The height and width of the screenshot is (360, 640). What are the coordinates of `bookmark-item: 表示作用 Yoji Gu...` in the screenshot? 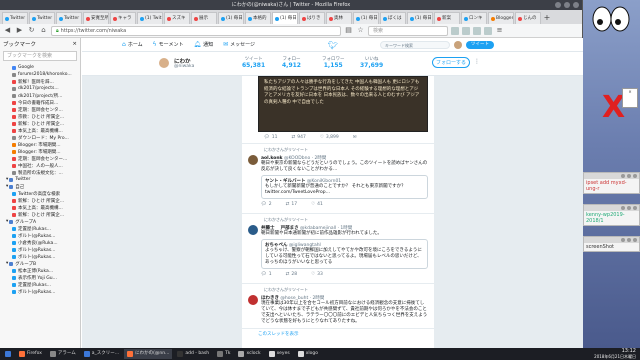 It's located at (40, 277).